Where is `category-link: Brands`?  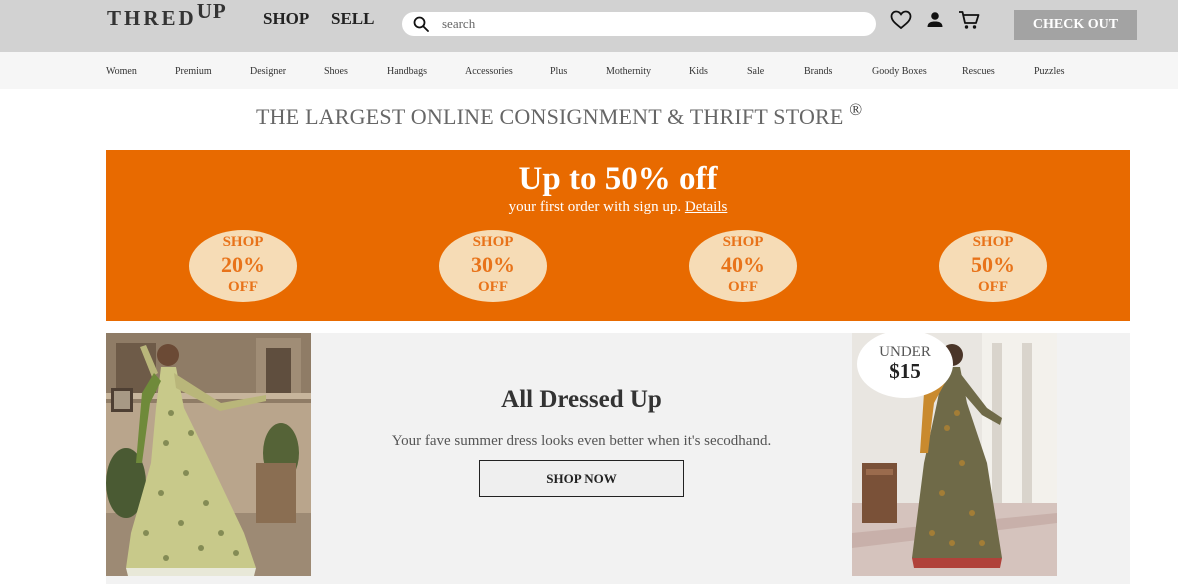 category-link: Brands is located at coordinates (818, 71).